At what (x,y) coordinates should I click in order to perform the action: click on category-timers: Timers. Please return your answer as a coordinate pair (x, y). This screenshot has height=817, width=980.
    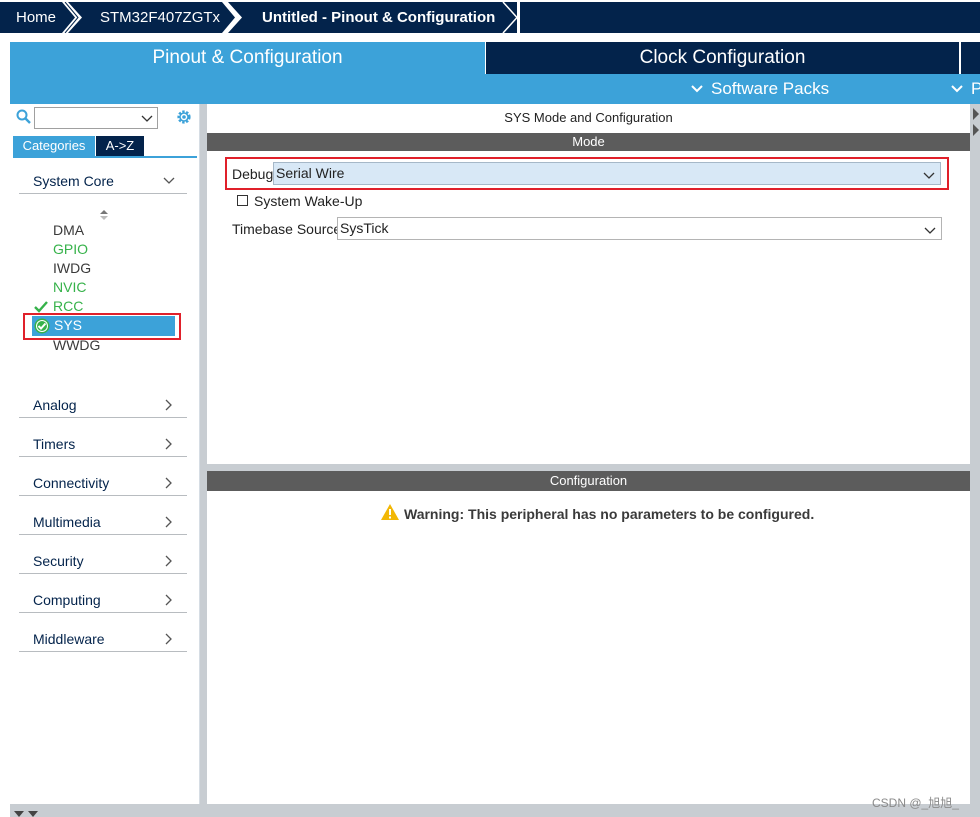
    Looking at the image, I should click on (103, 445).